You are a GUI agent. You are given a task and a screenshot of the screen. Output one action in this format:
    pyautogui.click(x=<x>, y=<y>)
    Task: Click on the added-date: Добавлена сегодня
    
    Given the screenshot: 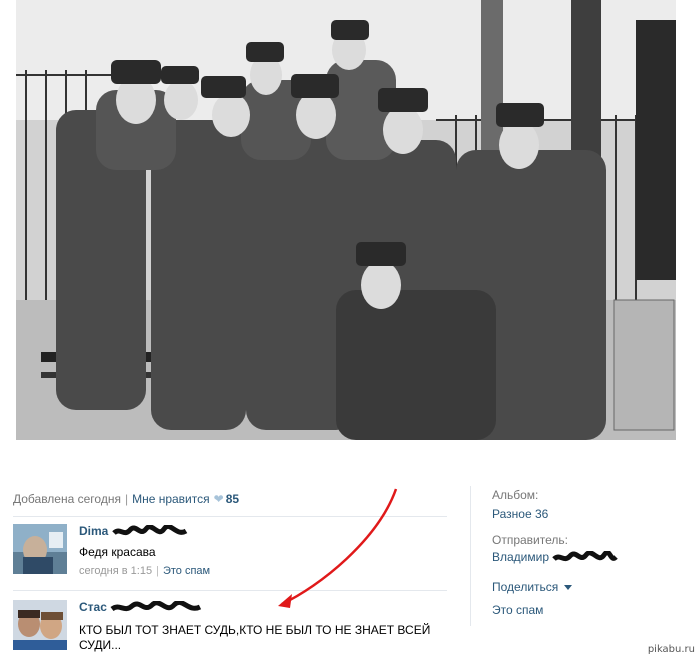 What is the action you would take?
    pyautogui.click(x=67, y=499)
    